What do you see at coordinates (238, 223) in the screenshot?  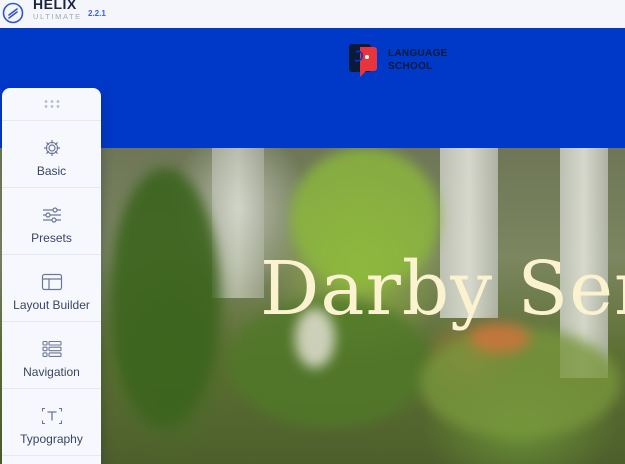 I see `hero-pillar` at bounding box center [238, 223].